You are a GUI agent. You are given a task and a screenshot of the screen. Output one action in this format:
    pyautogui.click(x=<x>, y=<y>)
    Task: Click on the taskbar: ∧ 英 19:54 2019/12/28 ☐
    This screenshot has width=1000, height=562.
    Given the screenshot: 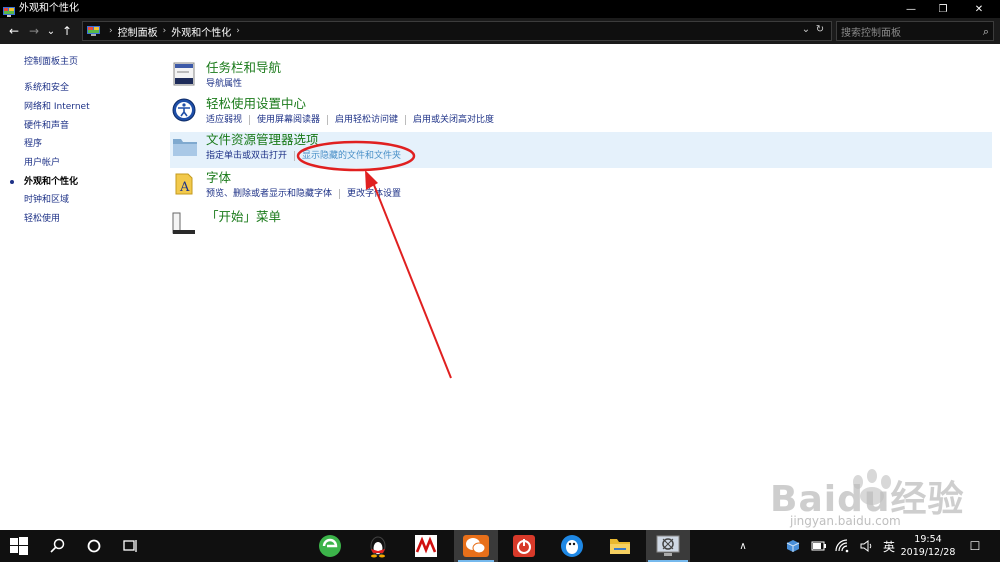 What is the action you would take?
    pyautogui.click(x=500, y=546)
    